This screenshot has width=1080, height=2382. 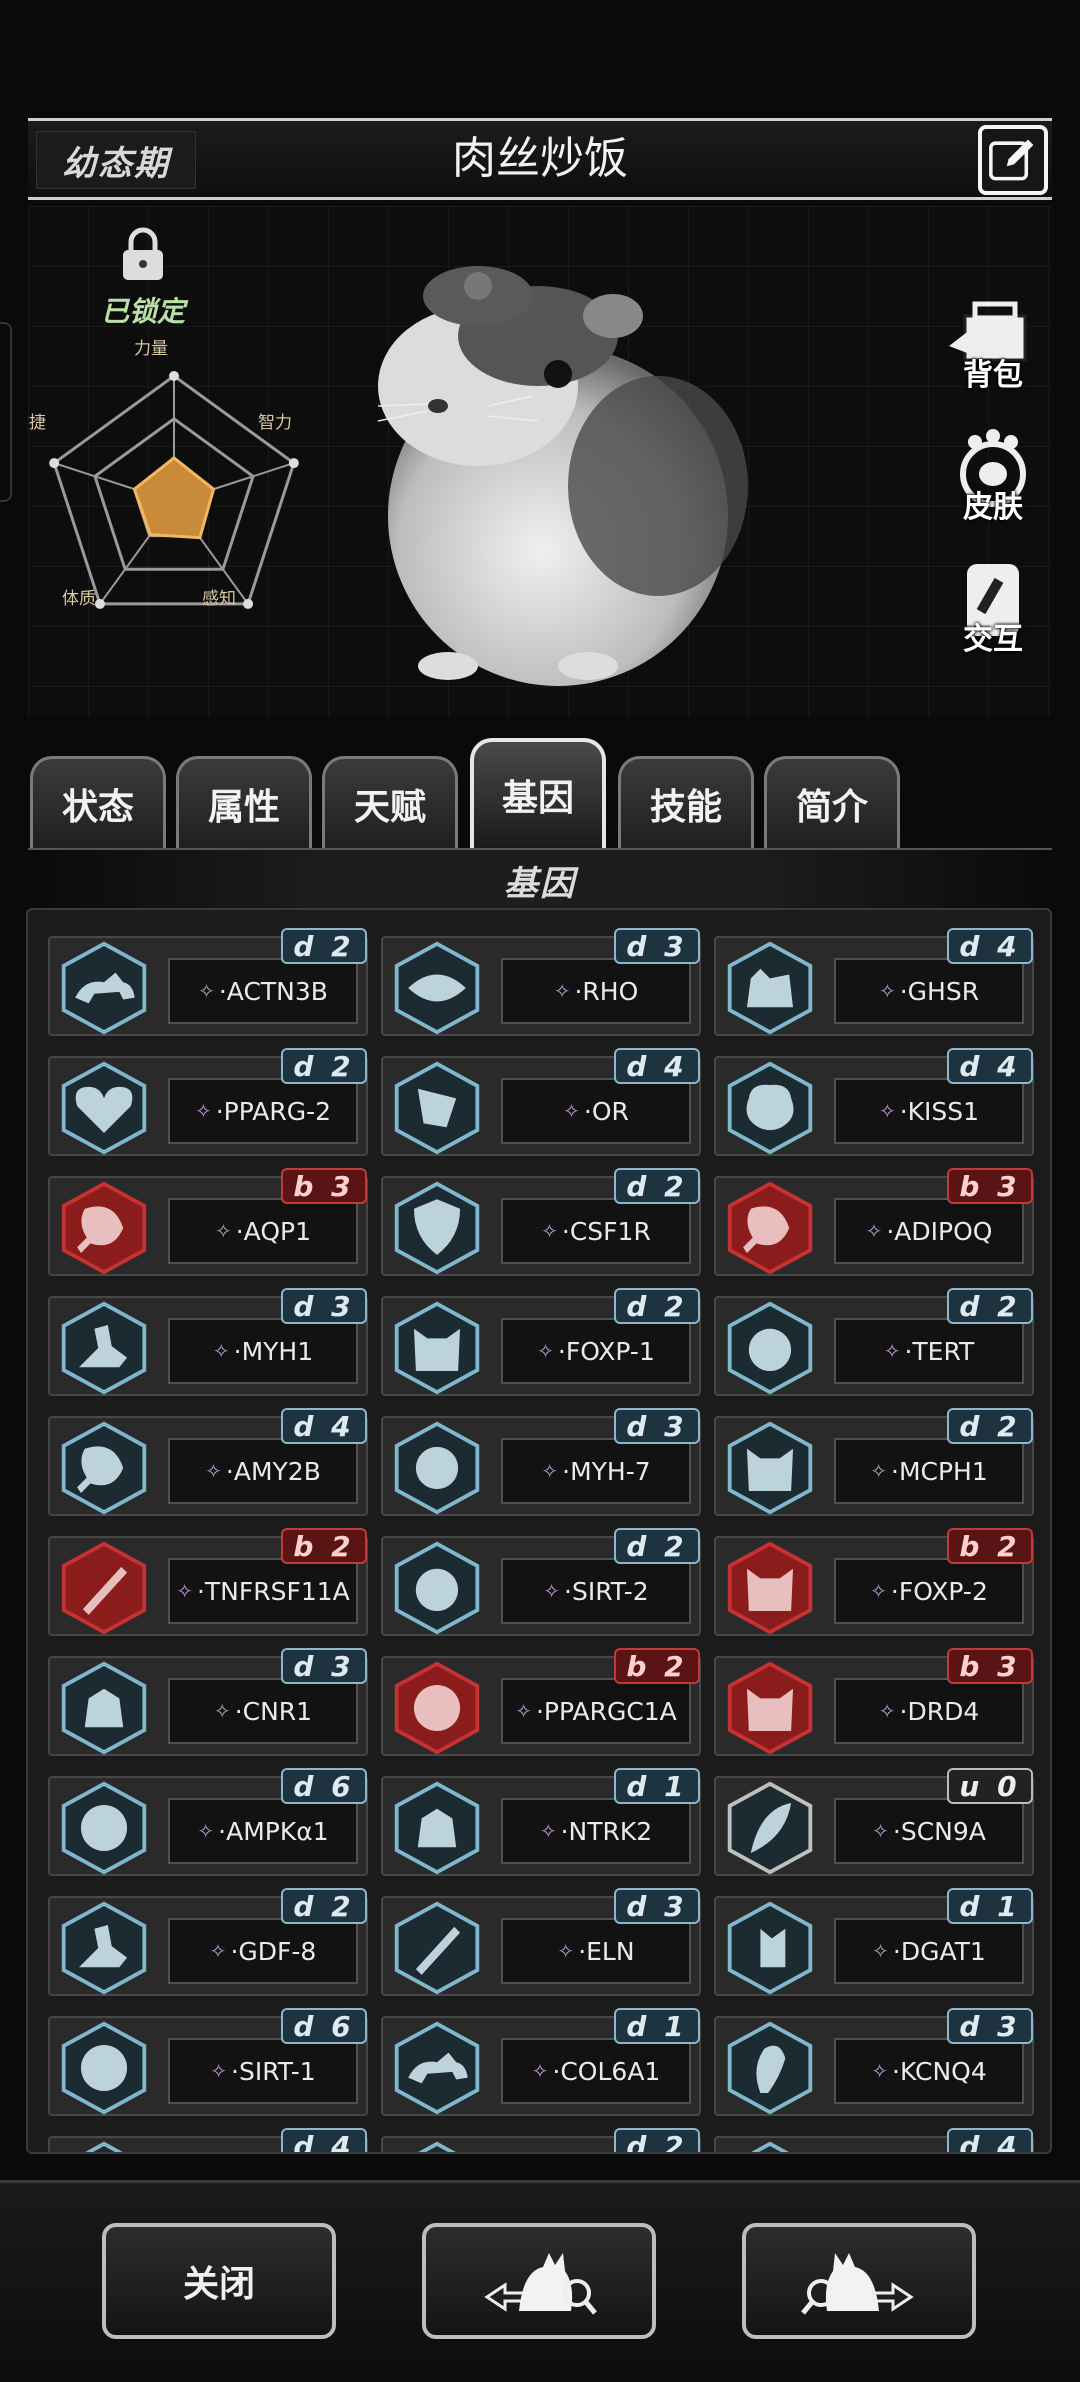 What do you see at coordinates (437, 1588) in the screenshot?
I see `face-gauge-icon` at bounding box center [437, 1588].